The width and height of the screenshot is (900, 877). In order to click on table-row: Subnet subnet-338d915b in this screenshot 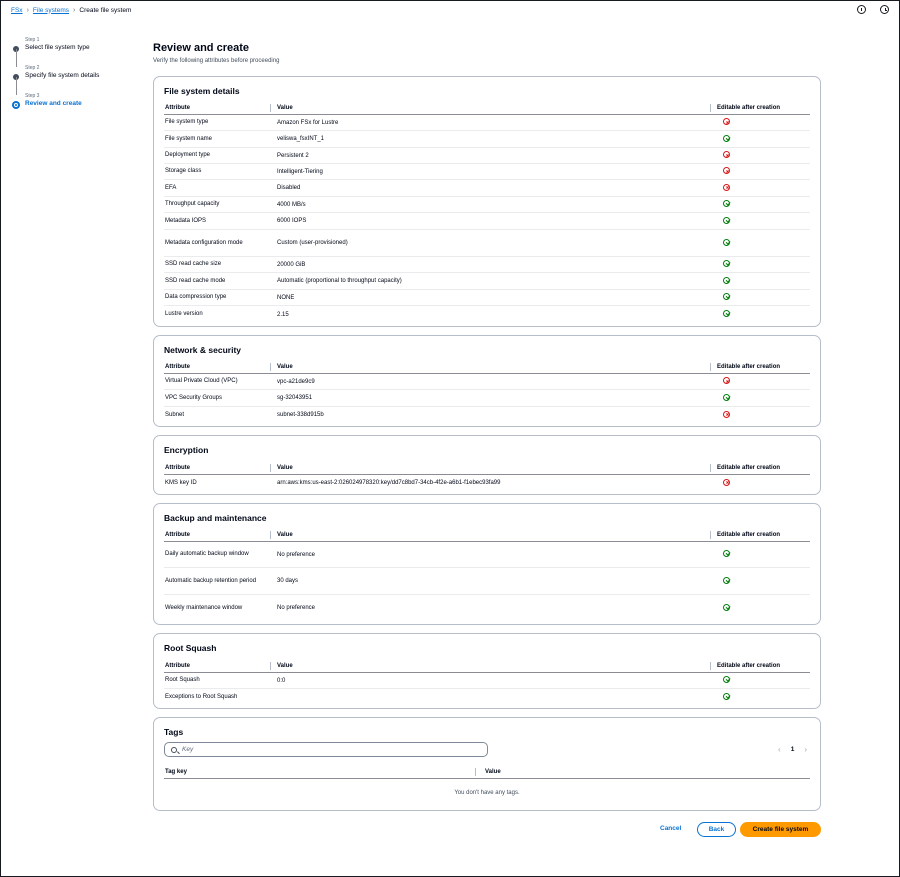, I will do `click(487, 415)`.